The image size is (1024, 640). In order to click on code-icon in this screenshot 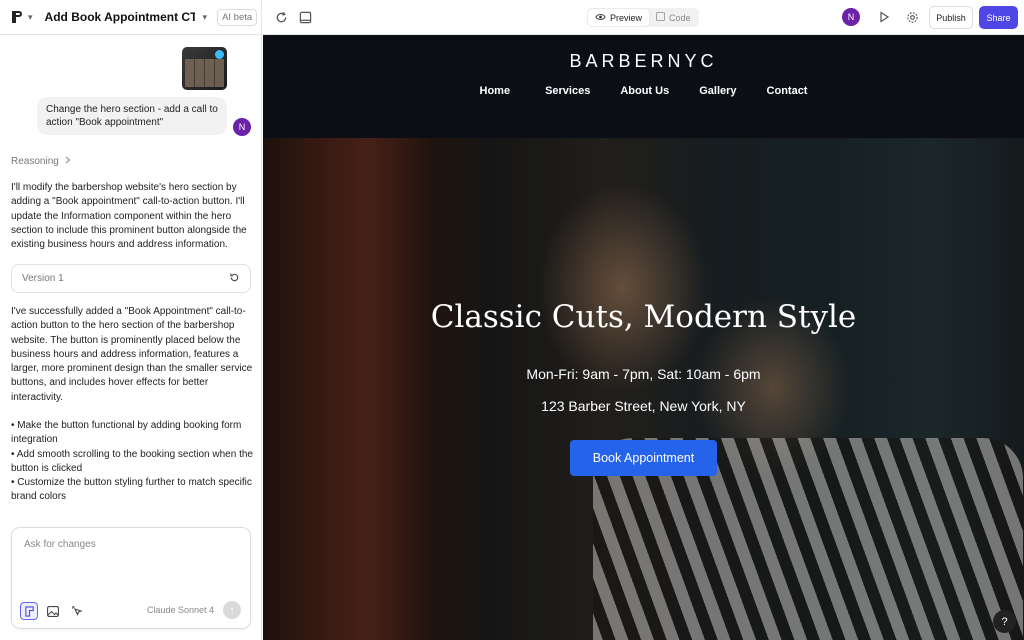, I will do `click(661, 17)`.